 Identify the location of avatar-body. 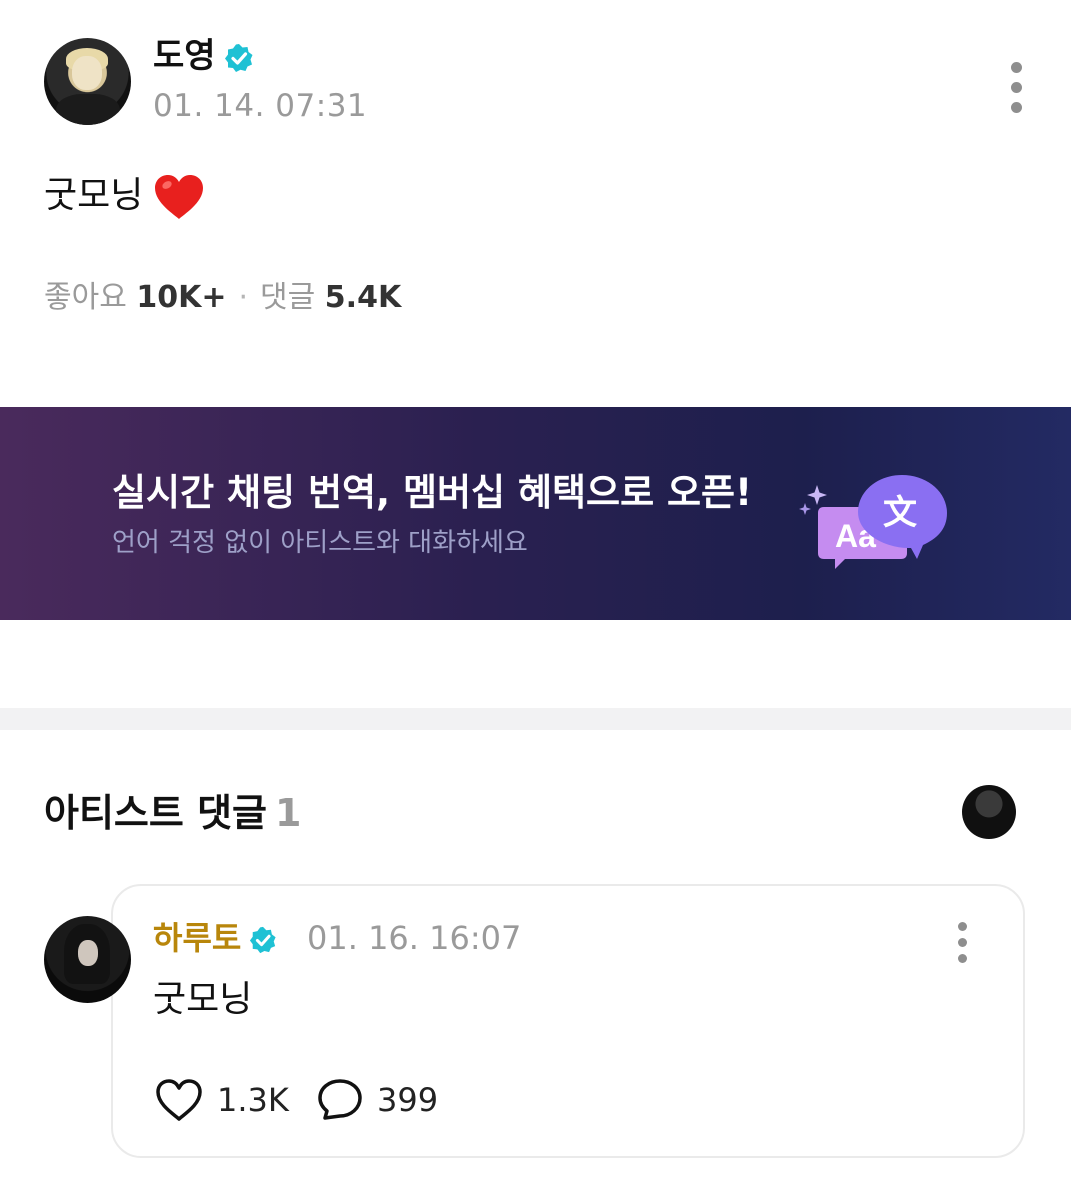
(88, 109).